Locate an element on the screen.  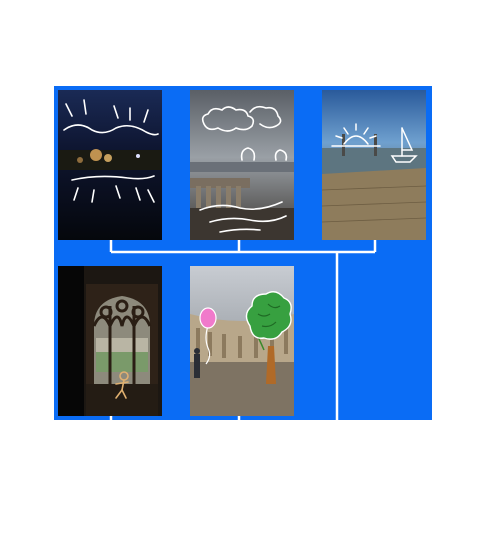
thumbnail-cloudy-terrace is located at coordinates (242, 165).